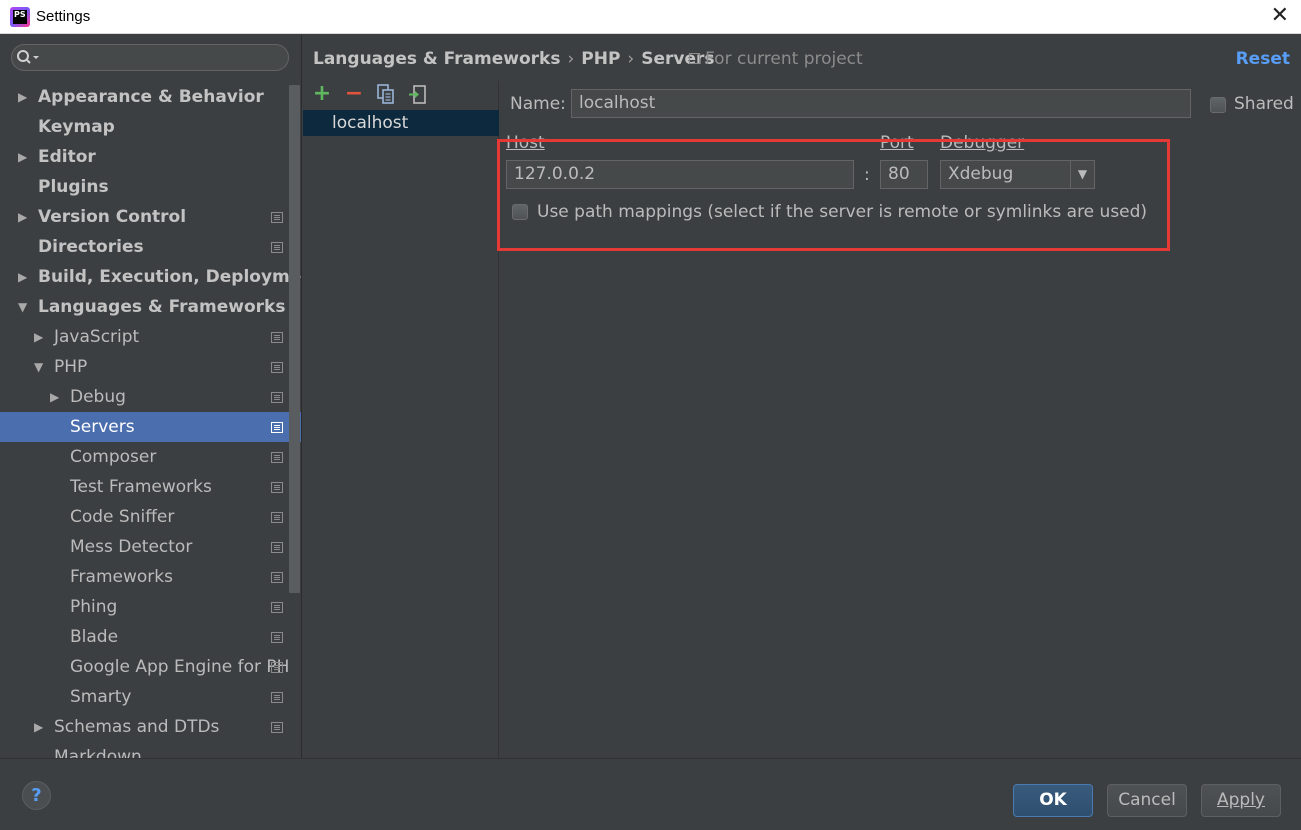 This screenshot has width=1301, height=830. I want to click on help-button: ?, so click(36, 795).